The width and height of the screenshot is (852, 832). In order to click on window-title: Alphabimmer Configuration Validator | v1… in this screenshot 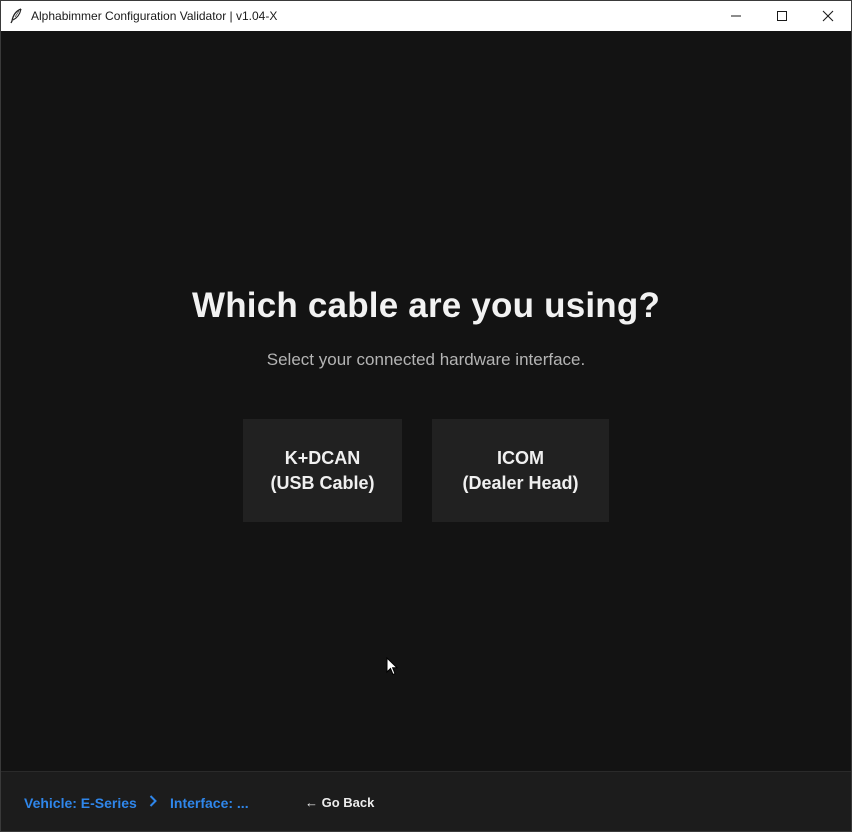, I will do `click(154, 16)`.